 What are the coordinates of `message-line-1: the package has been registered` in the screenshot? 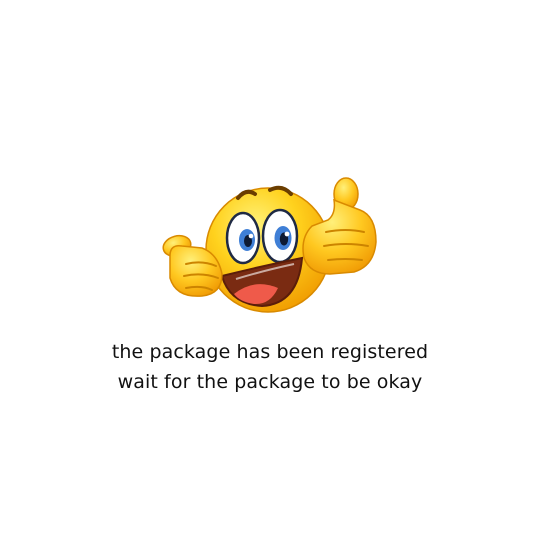 It's located at (270, 352).